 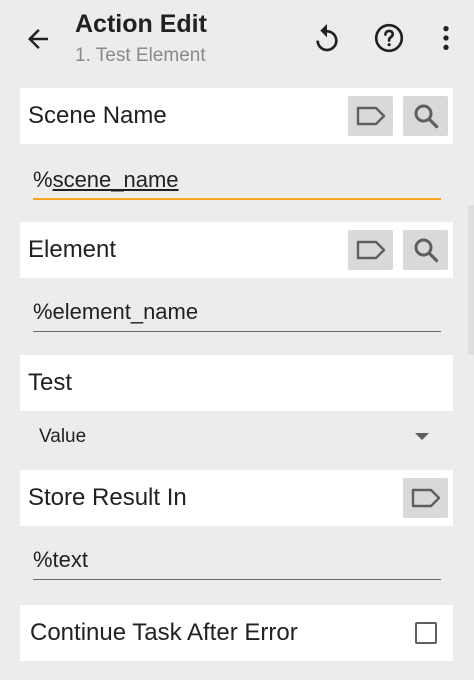 What do you see at coordinates (116, 311) in the screenshot?
I see `element-name-value: %element_name` at bounding box center [116, 311].